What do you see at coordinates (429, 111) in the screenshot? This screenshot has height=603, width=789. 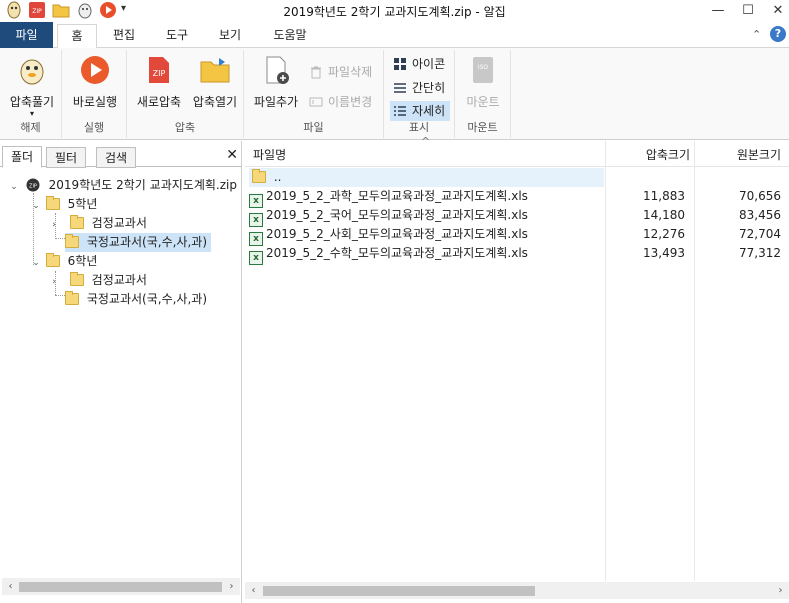 I see `view-details-label: 자세히` at bounding box center [429, 111].